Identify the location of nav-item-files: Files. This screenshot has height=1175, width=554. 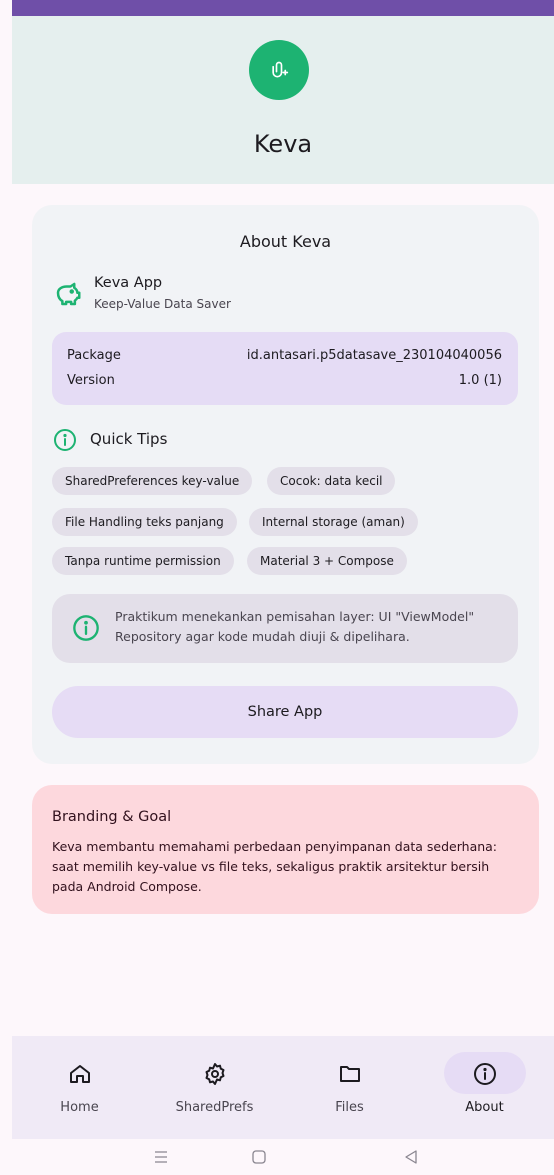
(349, 1087).